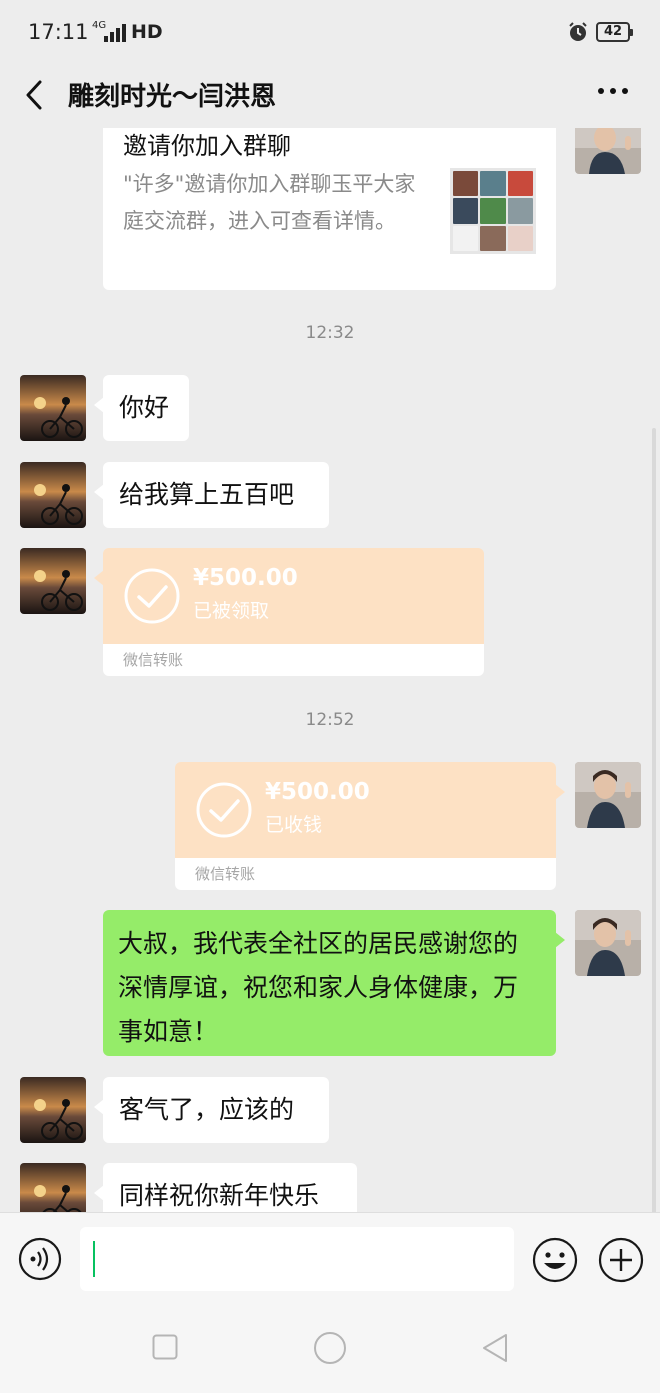 The height and width of the screenshot is (1393, 660). I want to click on transfer-status: 已被领取, so click(231, 611).